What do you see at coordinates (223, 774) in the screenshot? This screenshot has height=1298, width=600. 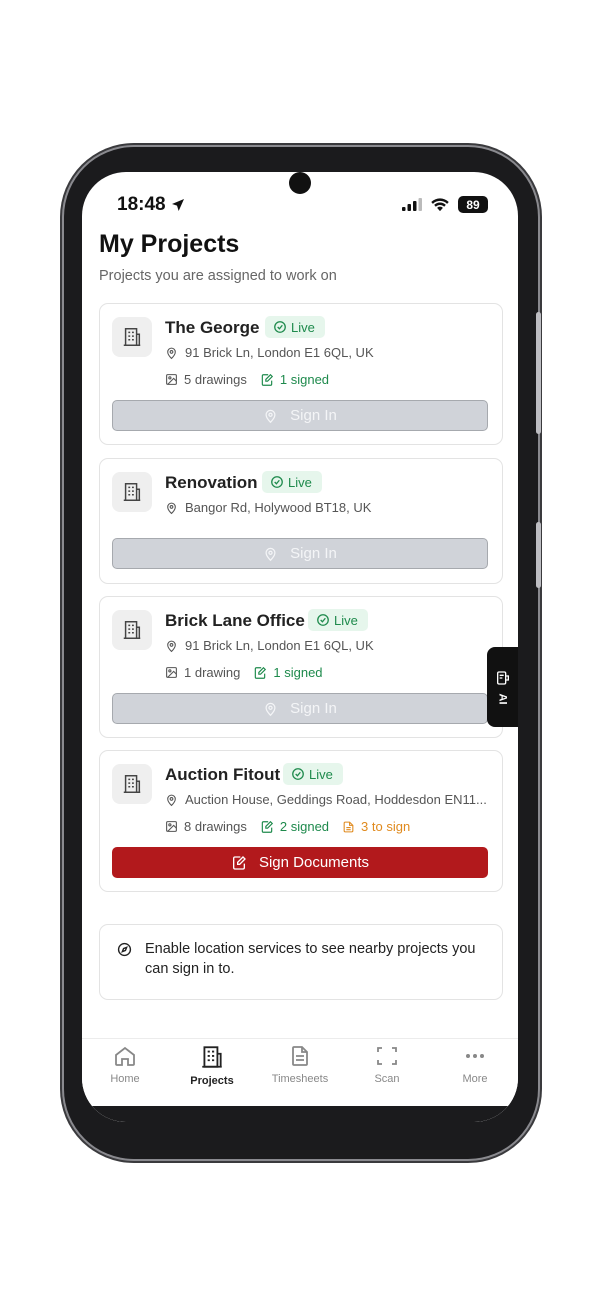 I see `project-name: Auction Fitout` at bounding box center [223, 774].